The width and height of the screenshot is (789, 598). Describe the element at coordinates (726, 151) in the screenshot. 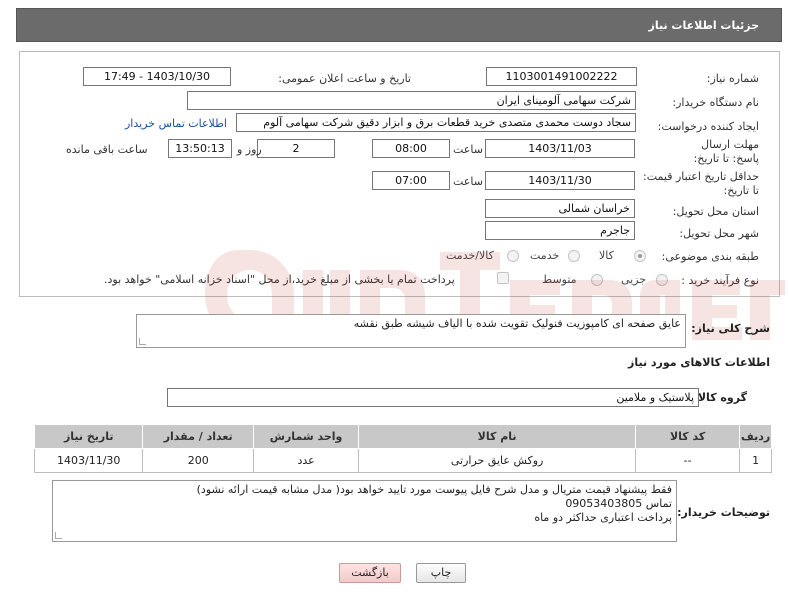

I see `reply-deadline-label: مهلت ارسال پاسخ: تا تاریخ:` at that location.